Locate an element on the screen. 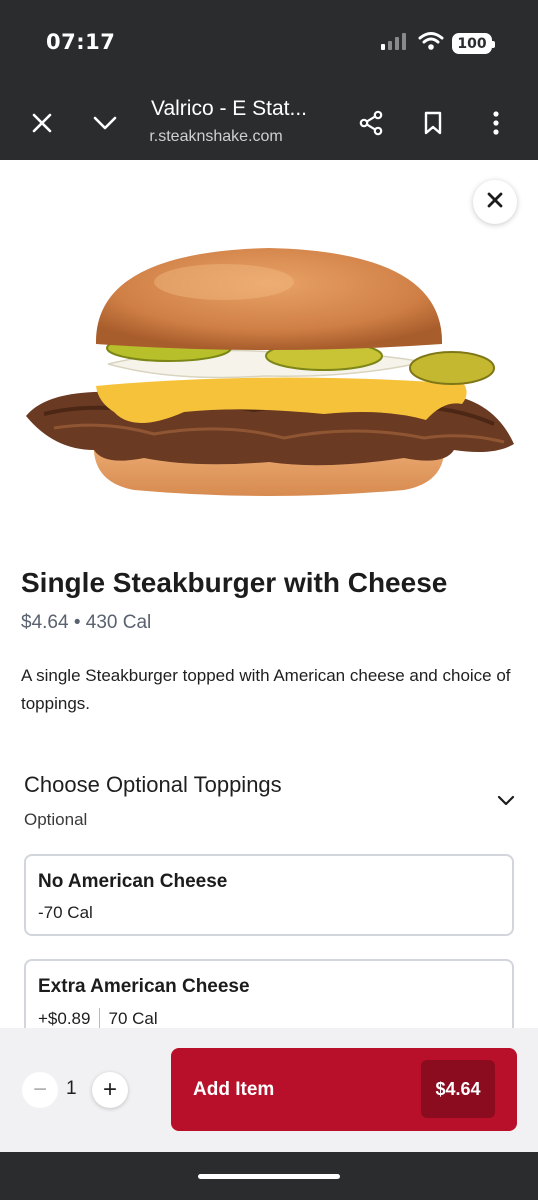 The image size is (538, 1200). status-time: 07:17 is located at coordinates (81, 42).